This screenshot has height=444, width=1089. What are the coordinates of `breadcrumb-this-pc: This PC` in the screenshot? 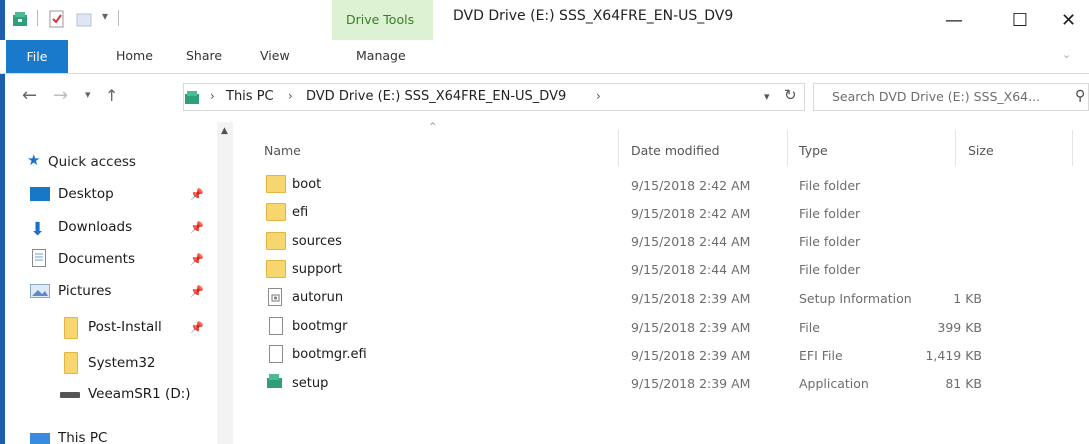 It's located at (250, 96).